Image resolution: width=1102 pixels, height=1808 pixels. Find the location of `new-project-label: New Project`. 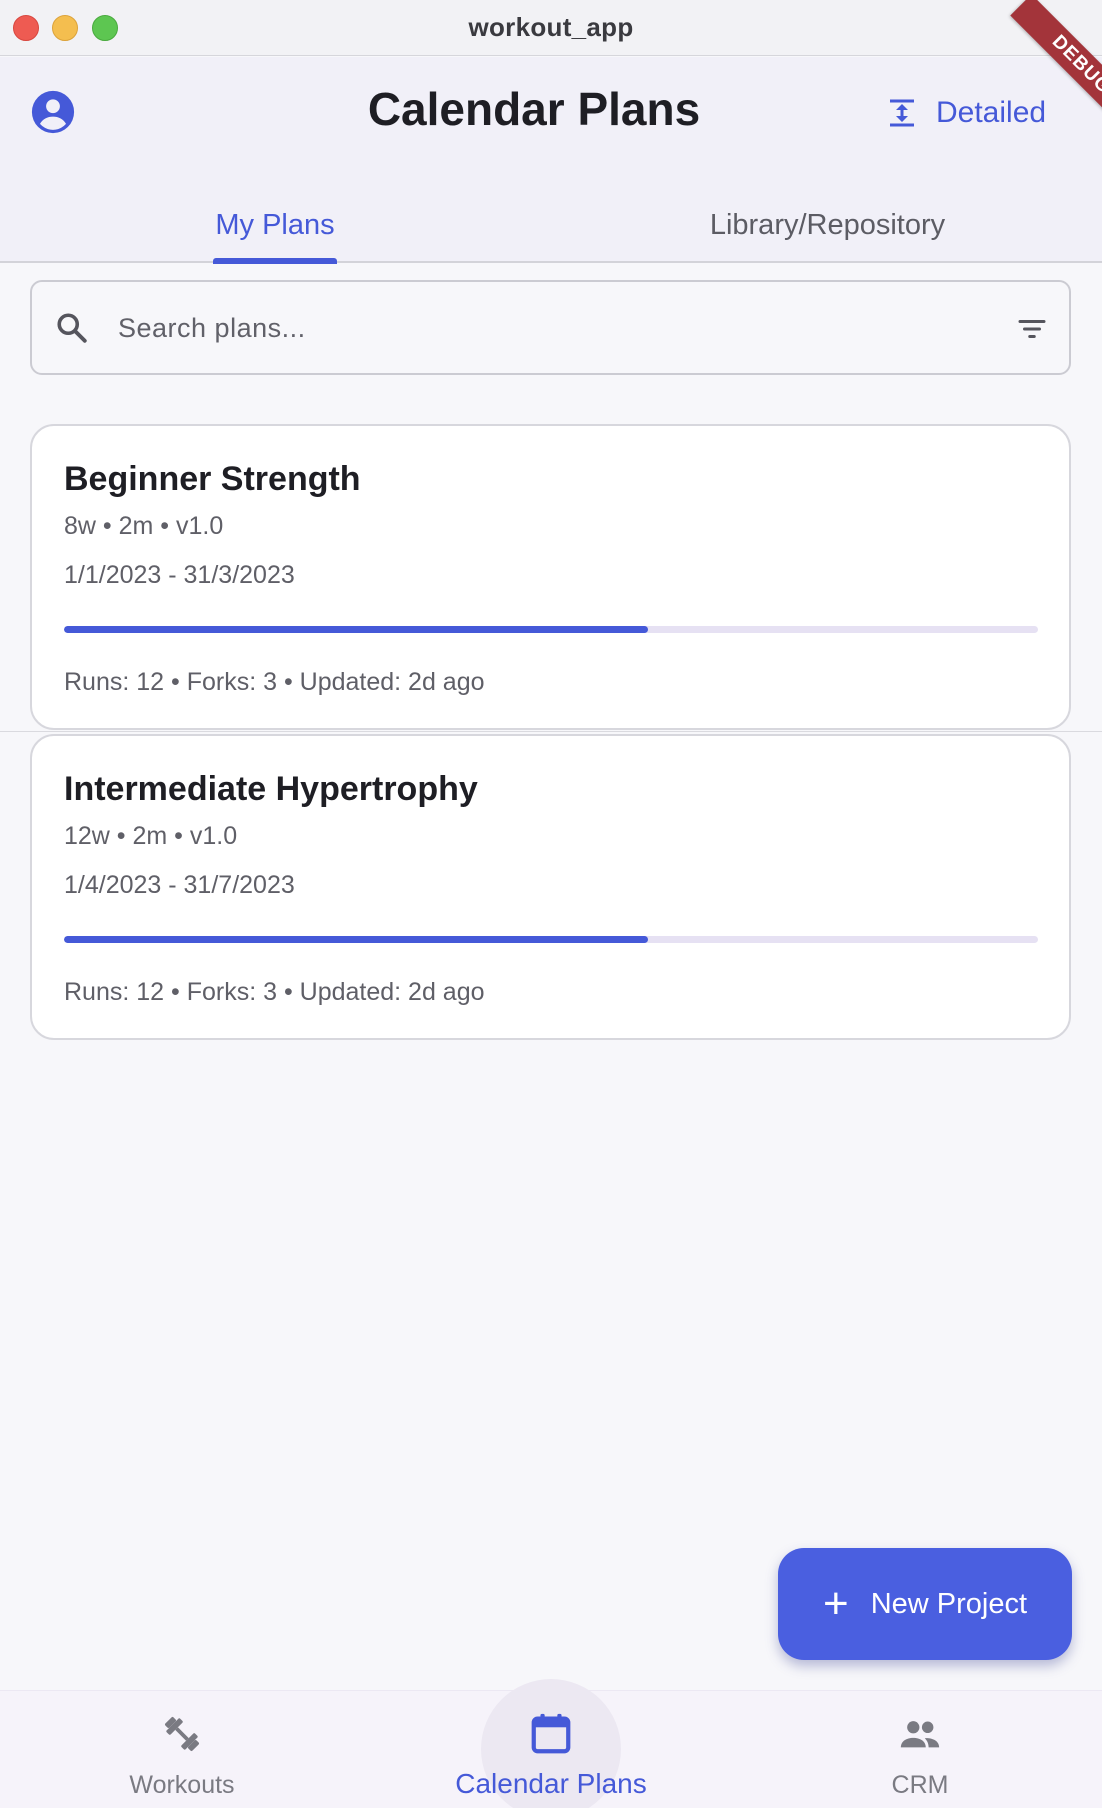

new-project-label: New Project is located at coordinates (949, 1603).